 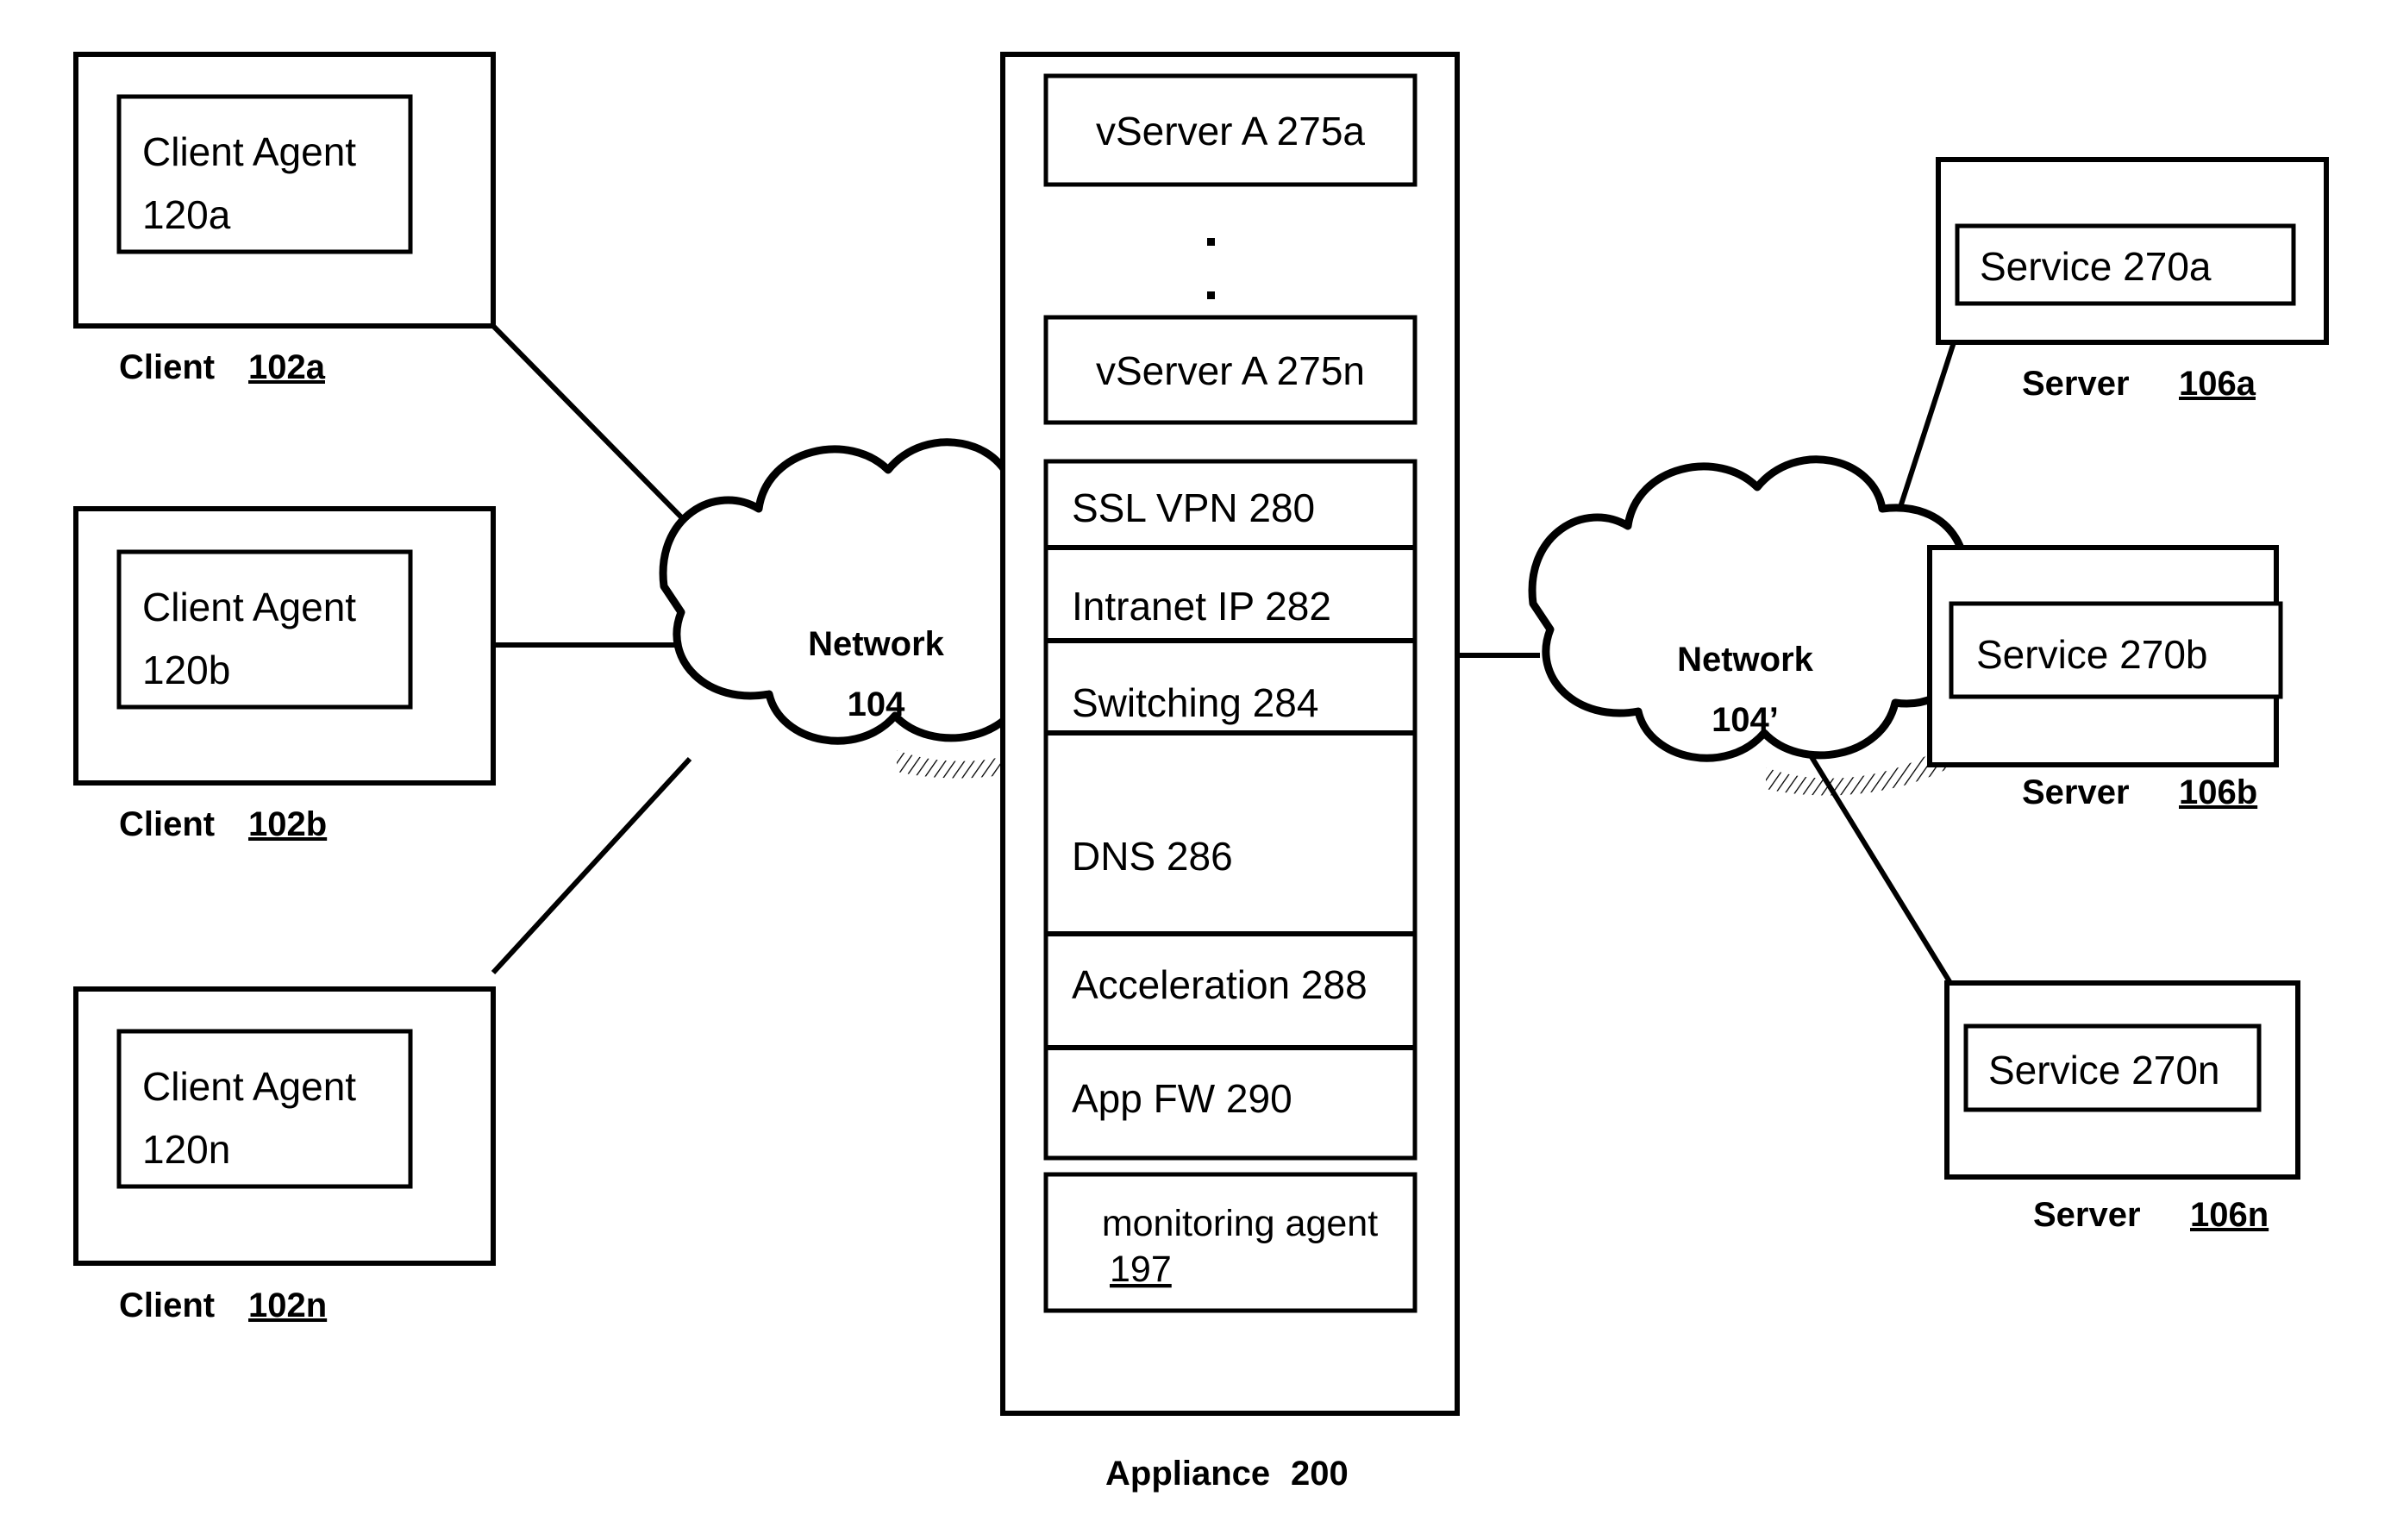 What do you see at coordinates (1745, 660) in the screenshot?
I see `network-name-104-prime: Network` at bounding box center [1745, 660].